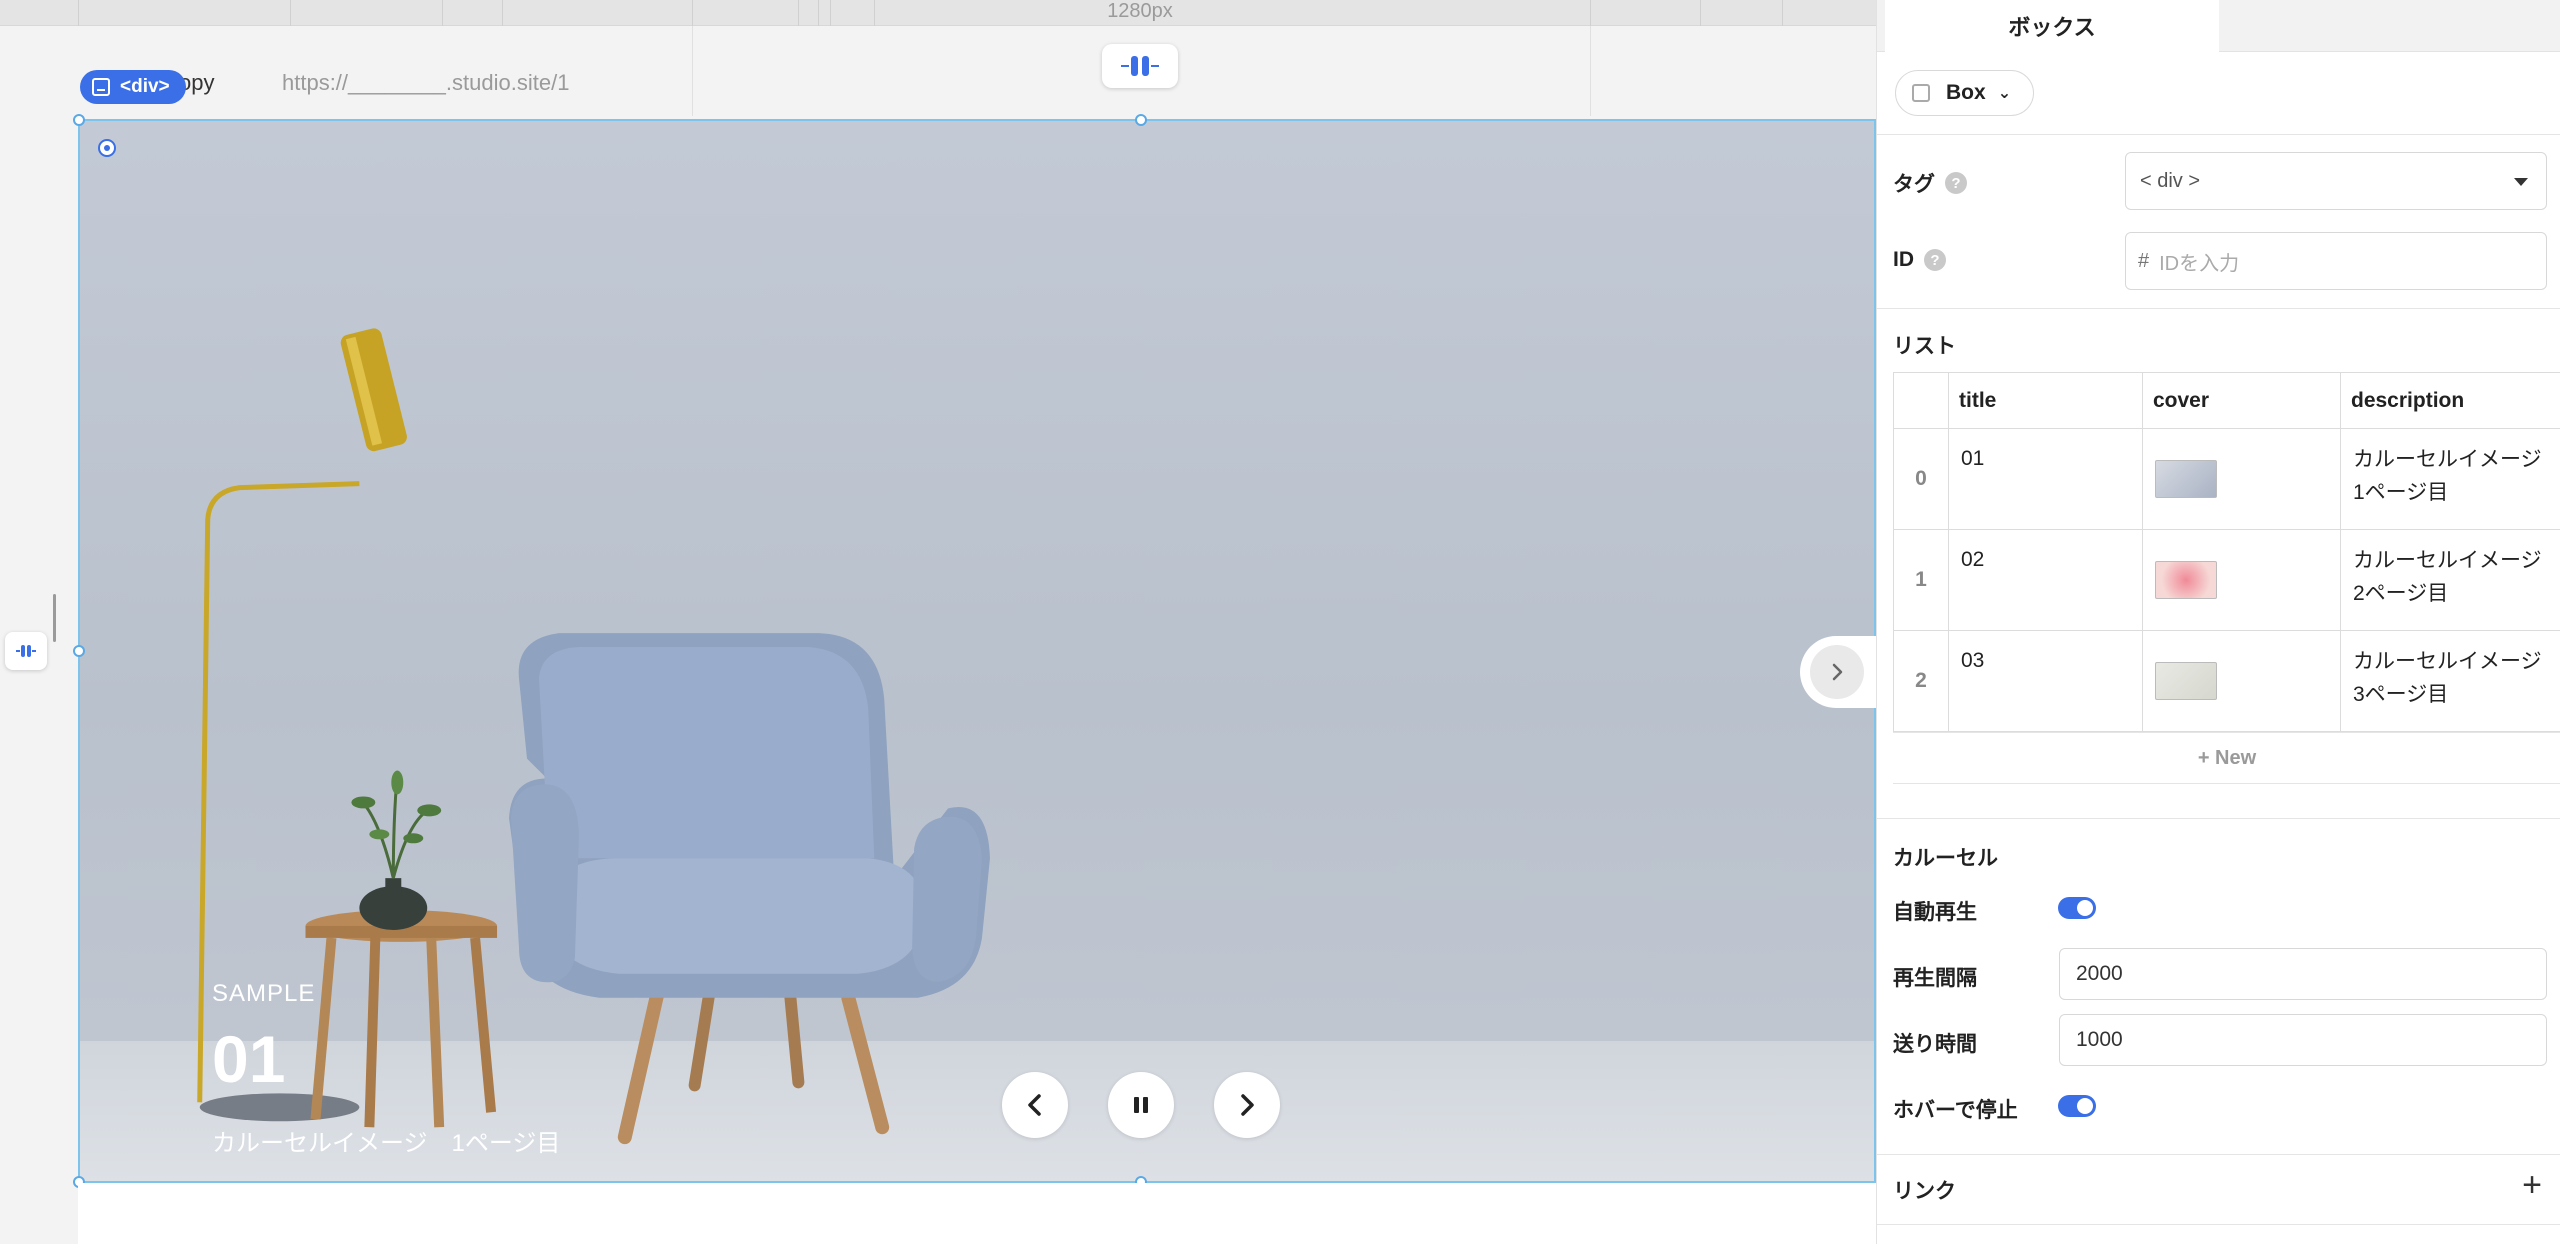 This screenshot has height=1244, width=2560. What do you see at coordinates (2045, 580) in the screenshot?
I see `cell-title: 02` at bounding box center [2045, 580].